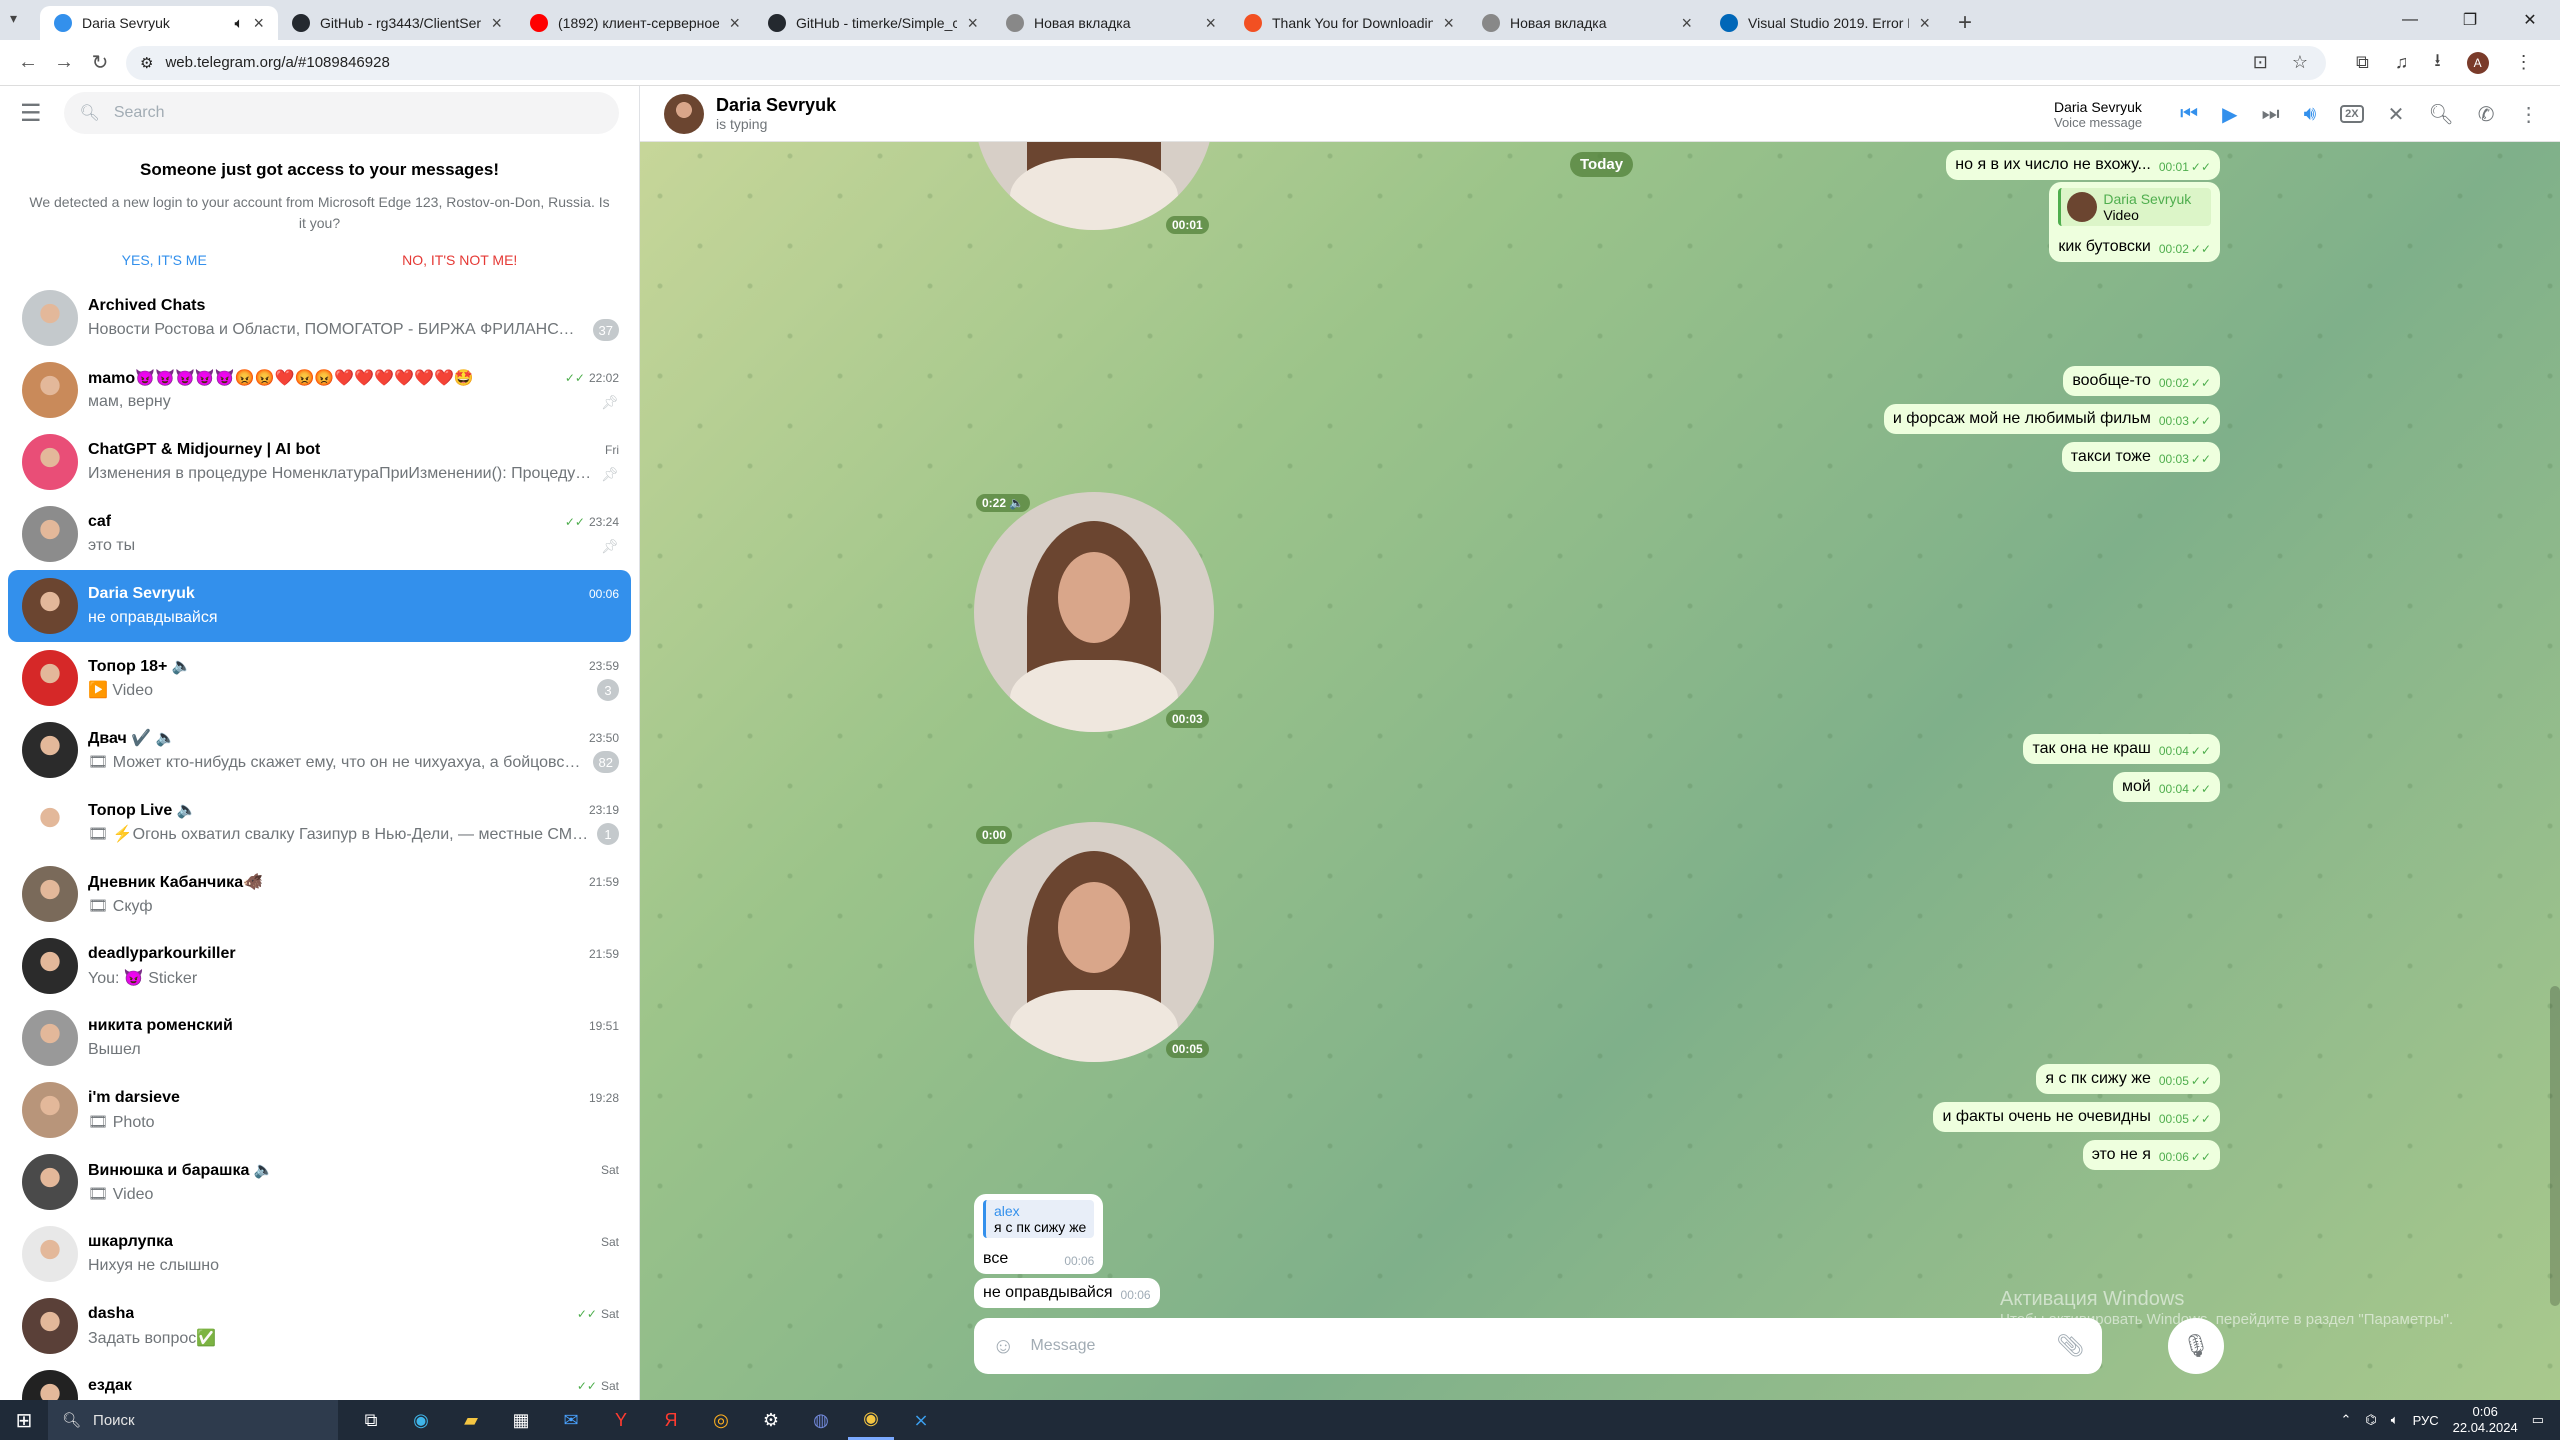 This screenshot has width=2560, height=1440. I want to click on browser-tab: GitHub - timerke/Simple_clien ×, so click(873, 23).